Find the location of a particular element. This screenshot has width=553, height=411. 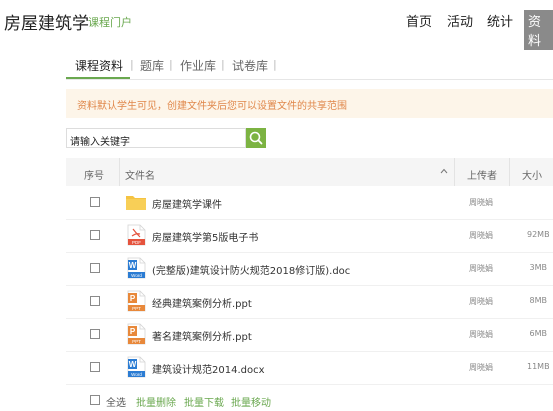

nav-activity: 活动 is located at coordinates (460, 20).